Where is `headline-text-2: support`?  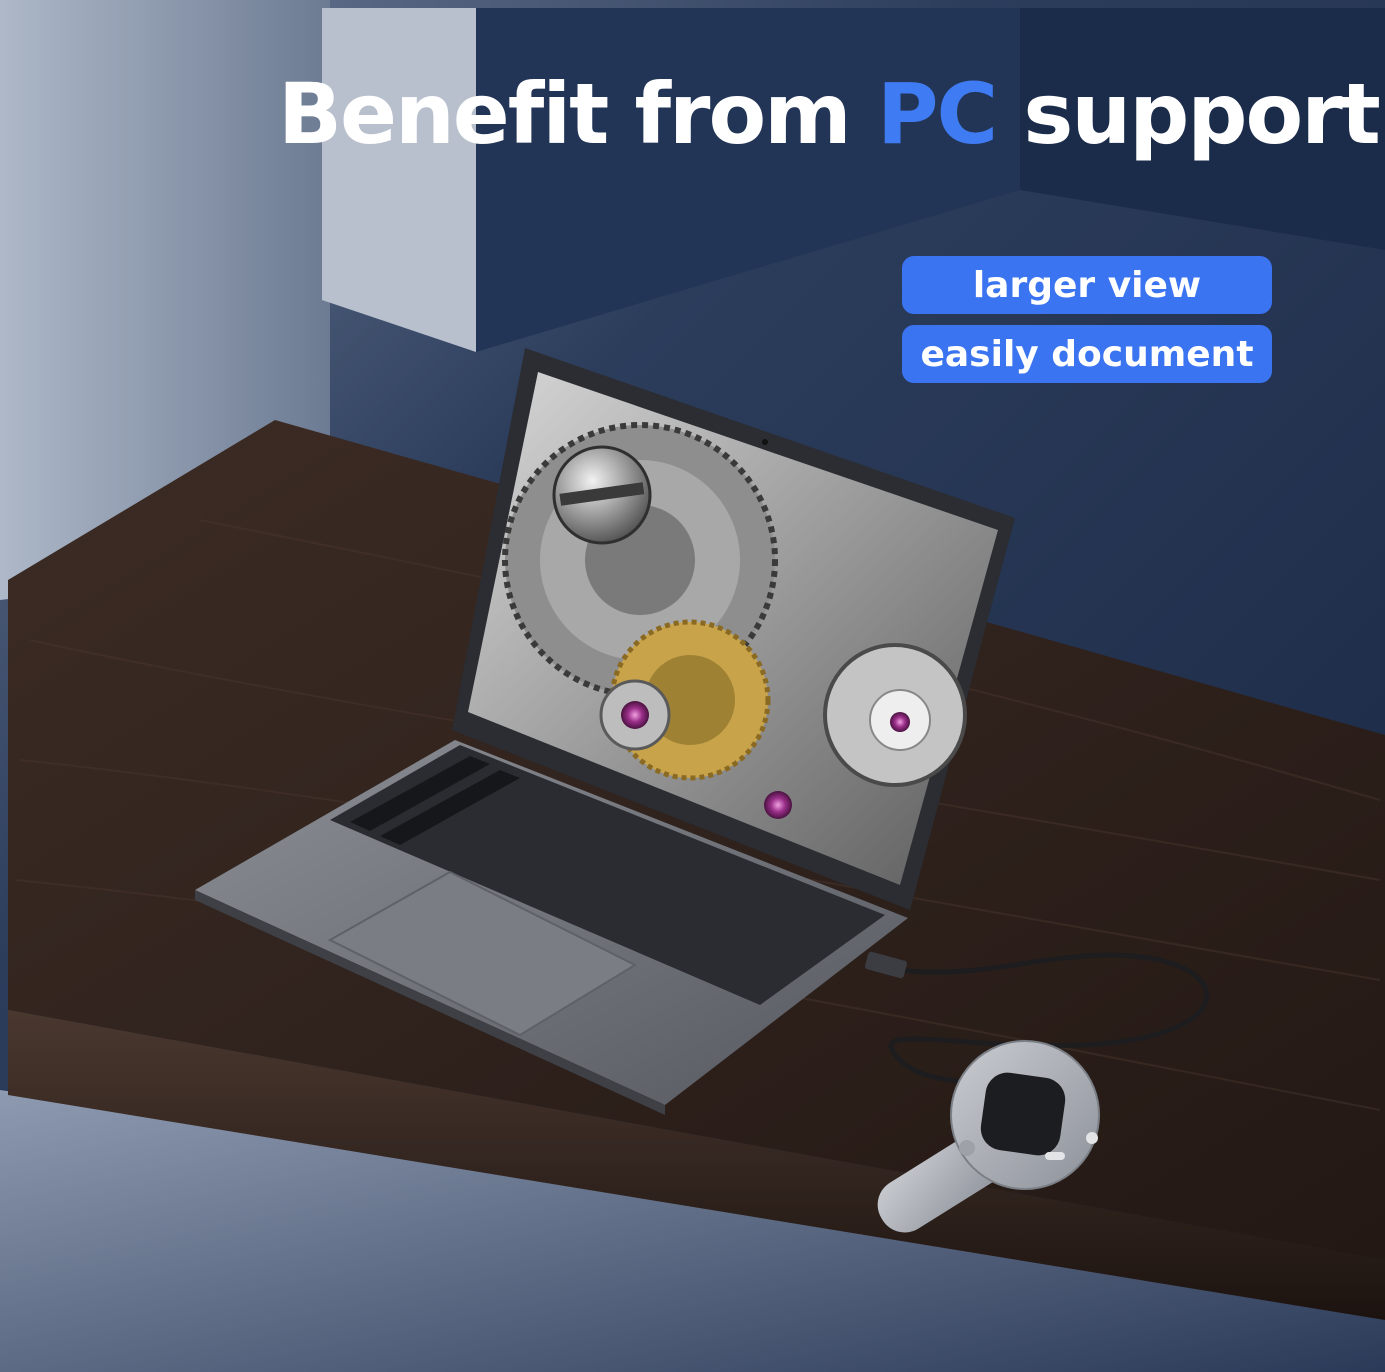
headline-text-2: support is located at coordinates (1188, 114).